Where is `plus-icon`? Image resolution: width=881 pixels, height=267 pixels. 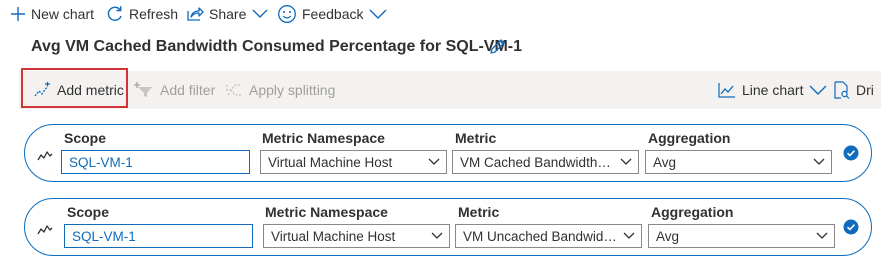 plus-icon is located at coordinates (18, 14).